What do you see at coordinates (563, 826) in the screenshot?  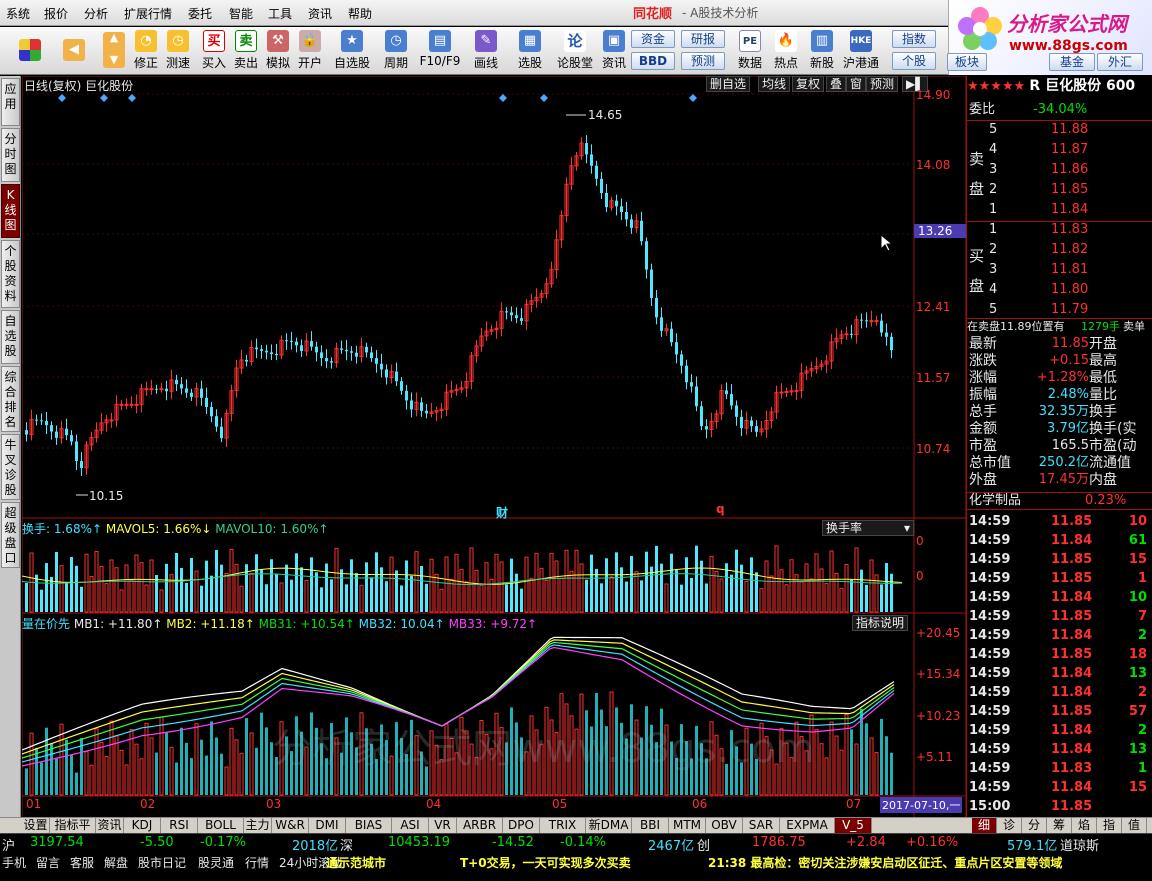 I see `indicator-tab: TRIX` at bounding box center [563, 826].